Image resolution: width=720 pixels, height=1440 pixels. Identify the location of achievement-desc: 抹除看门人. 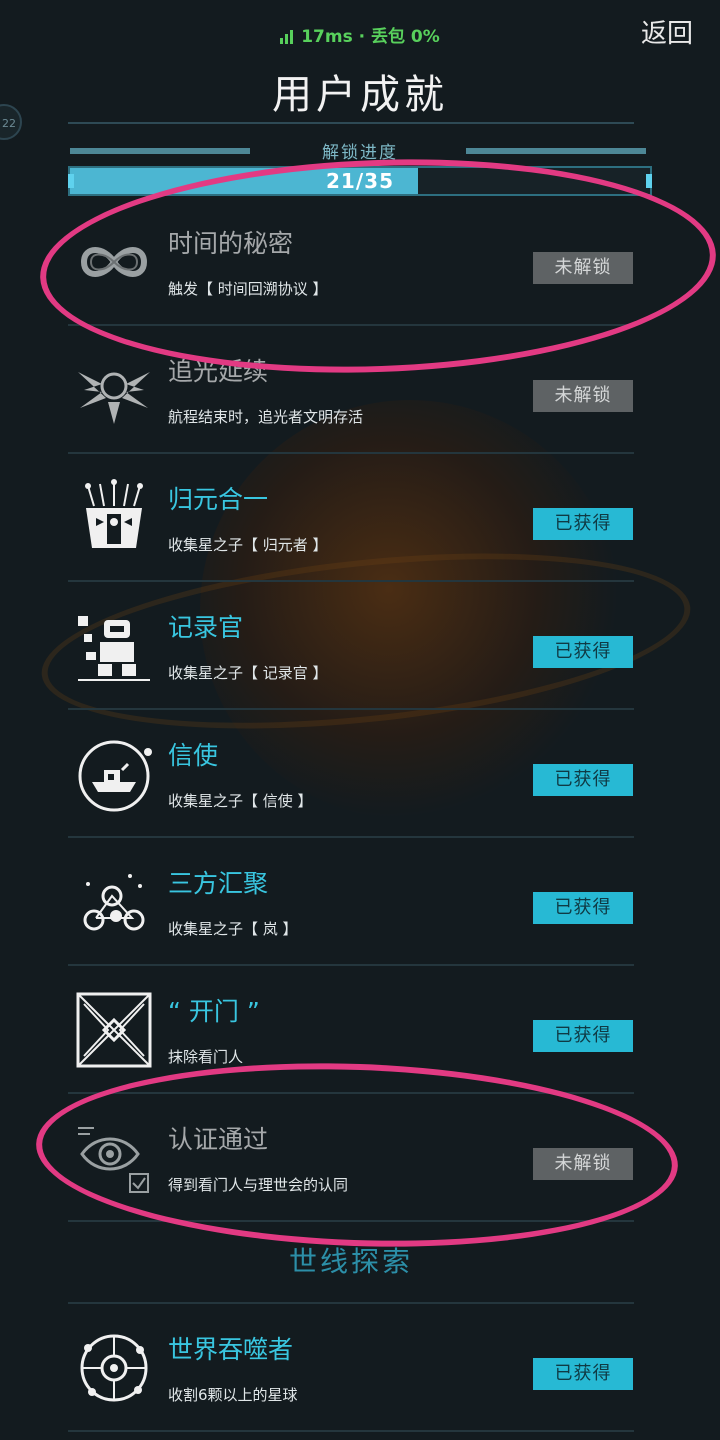
(206, 1057).